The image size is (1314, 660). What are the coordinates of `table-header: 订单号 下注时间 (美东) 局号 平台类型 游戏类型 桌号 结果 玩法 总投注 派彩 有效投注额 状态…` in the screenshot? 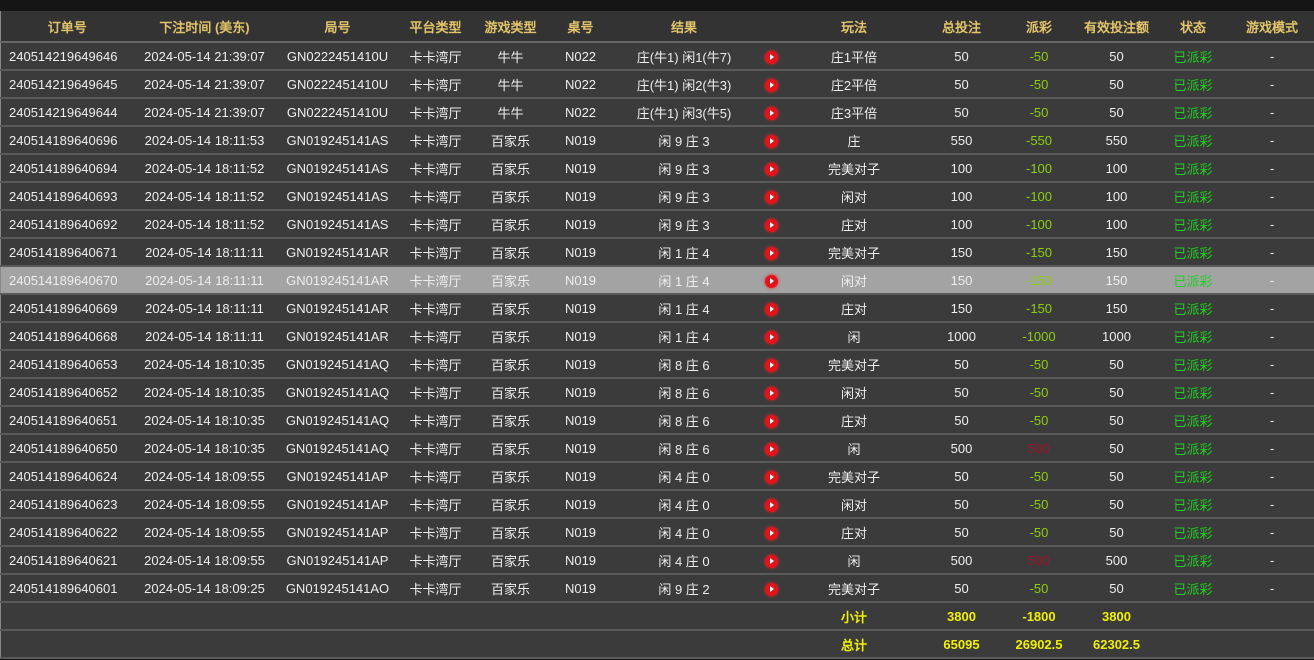 It's located at (657, 27).